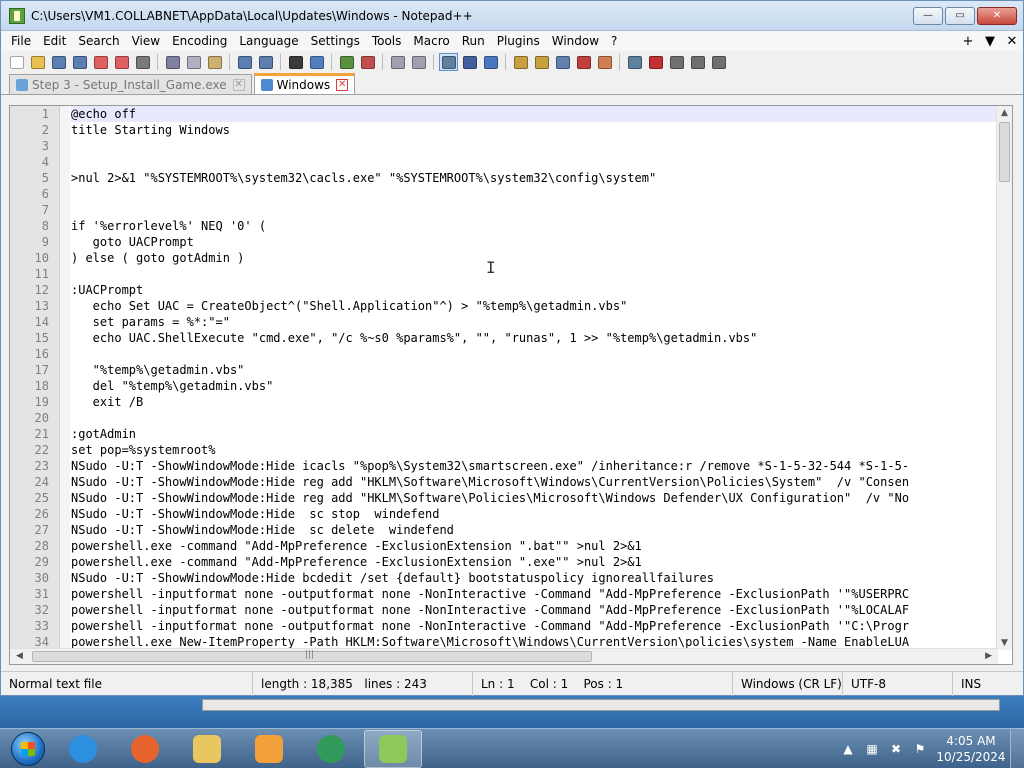  What do you see at coordinates (534, 114) in the screenshot?
I see `code-line: @echo off` at bounding box center [534, 114].